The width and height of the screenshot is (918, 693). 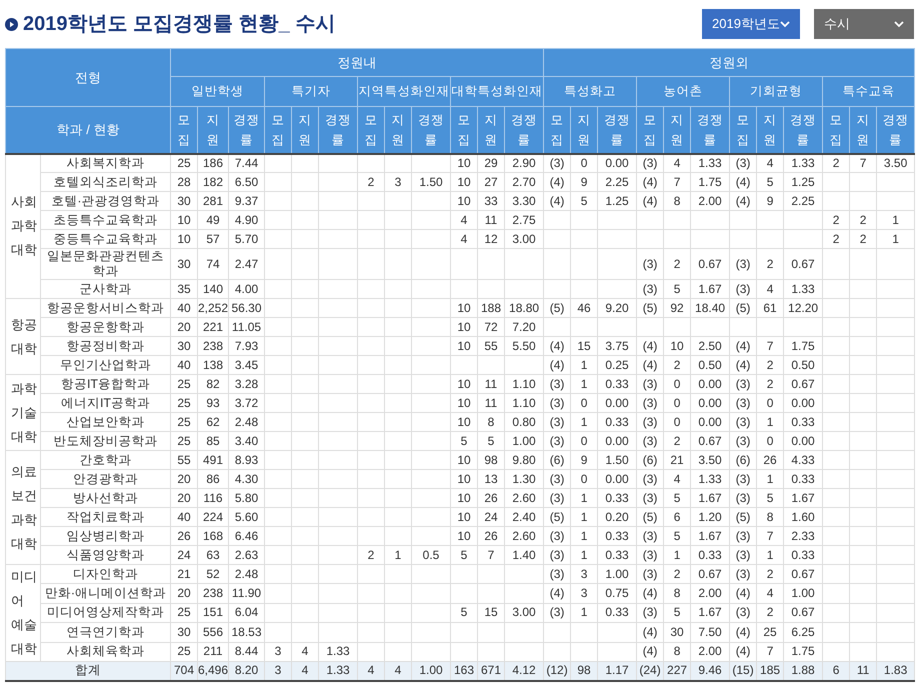 What do you see at coordinates (213, 441) in the screenshot?
I see `table-cell: 85` at bounding box center [213, 441].